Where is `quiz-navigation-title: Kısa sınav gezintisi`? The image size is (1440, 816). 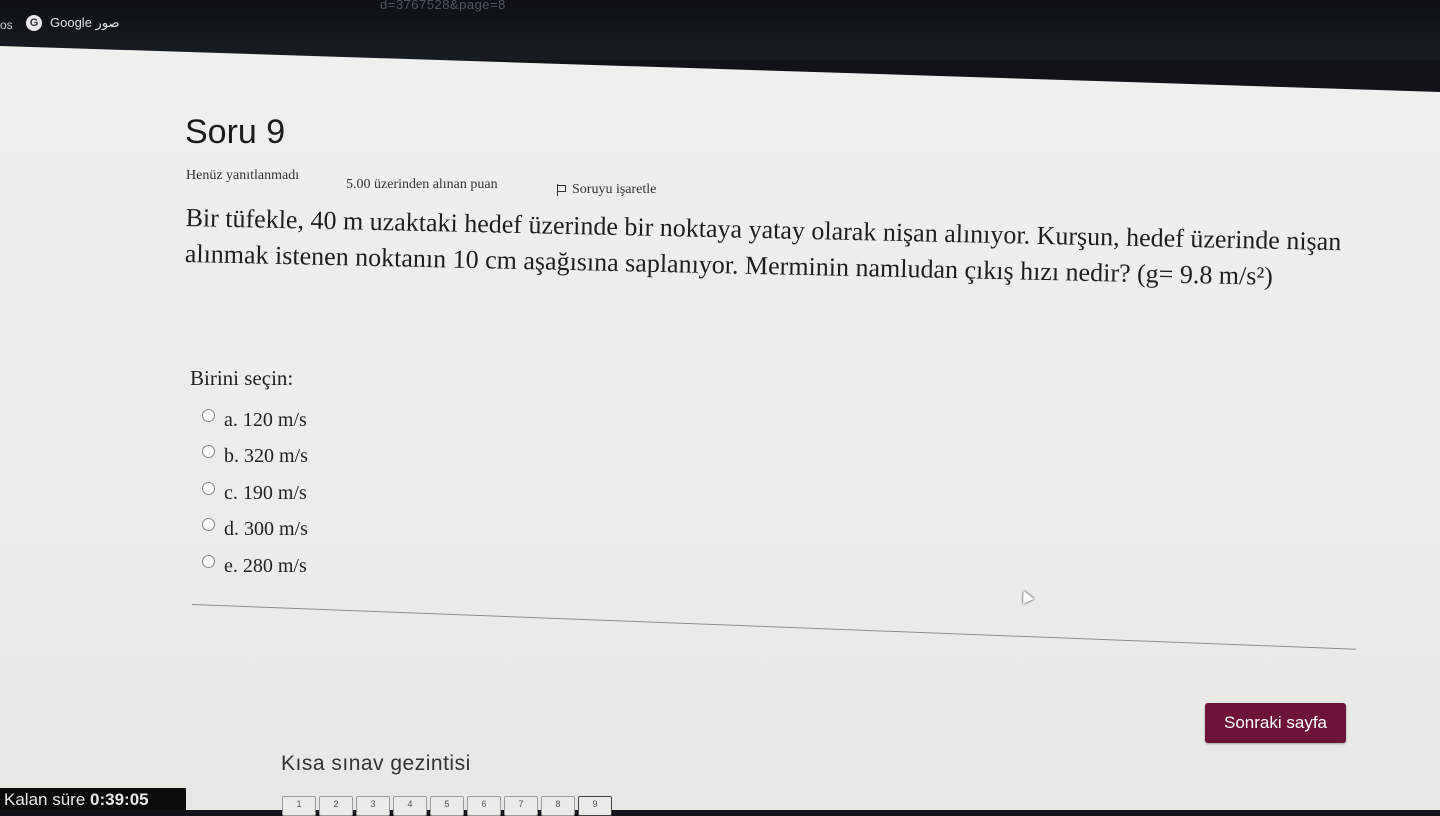 quiz-navigation-title: Kısa sınav gezintisi is located at coordinates (376, 763).